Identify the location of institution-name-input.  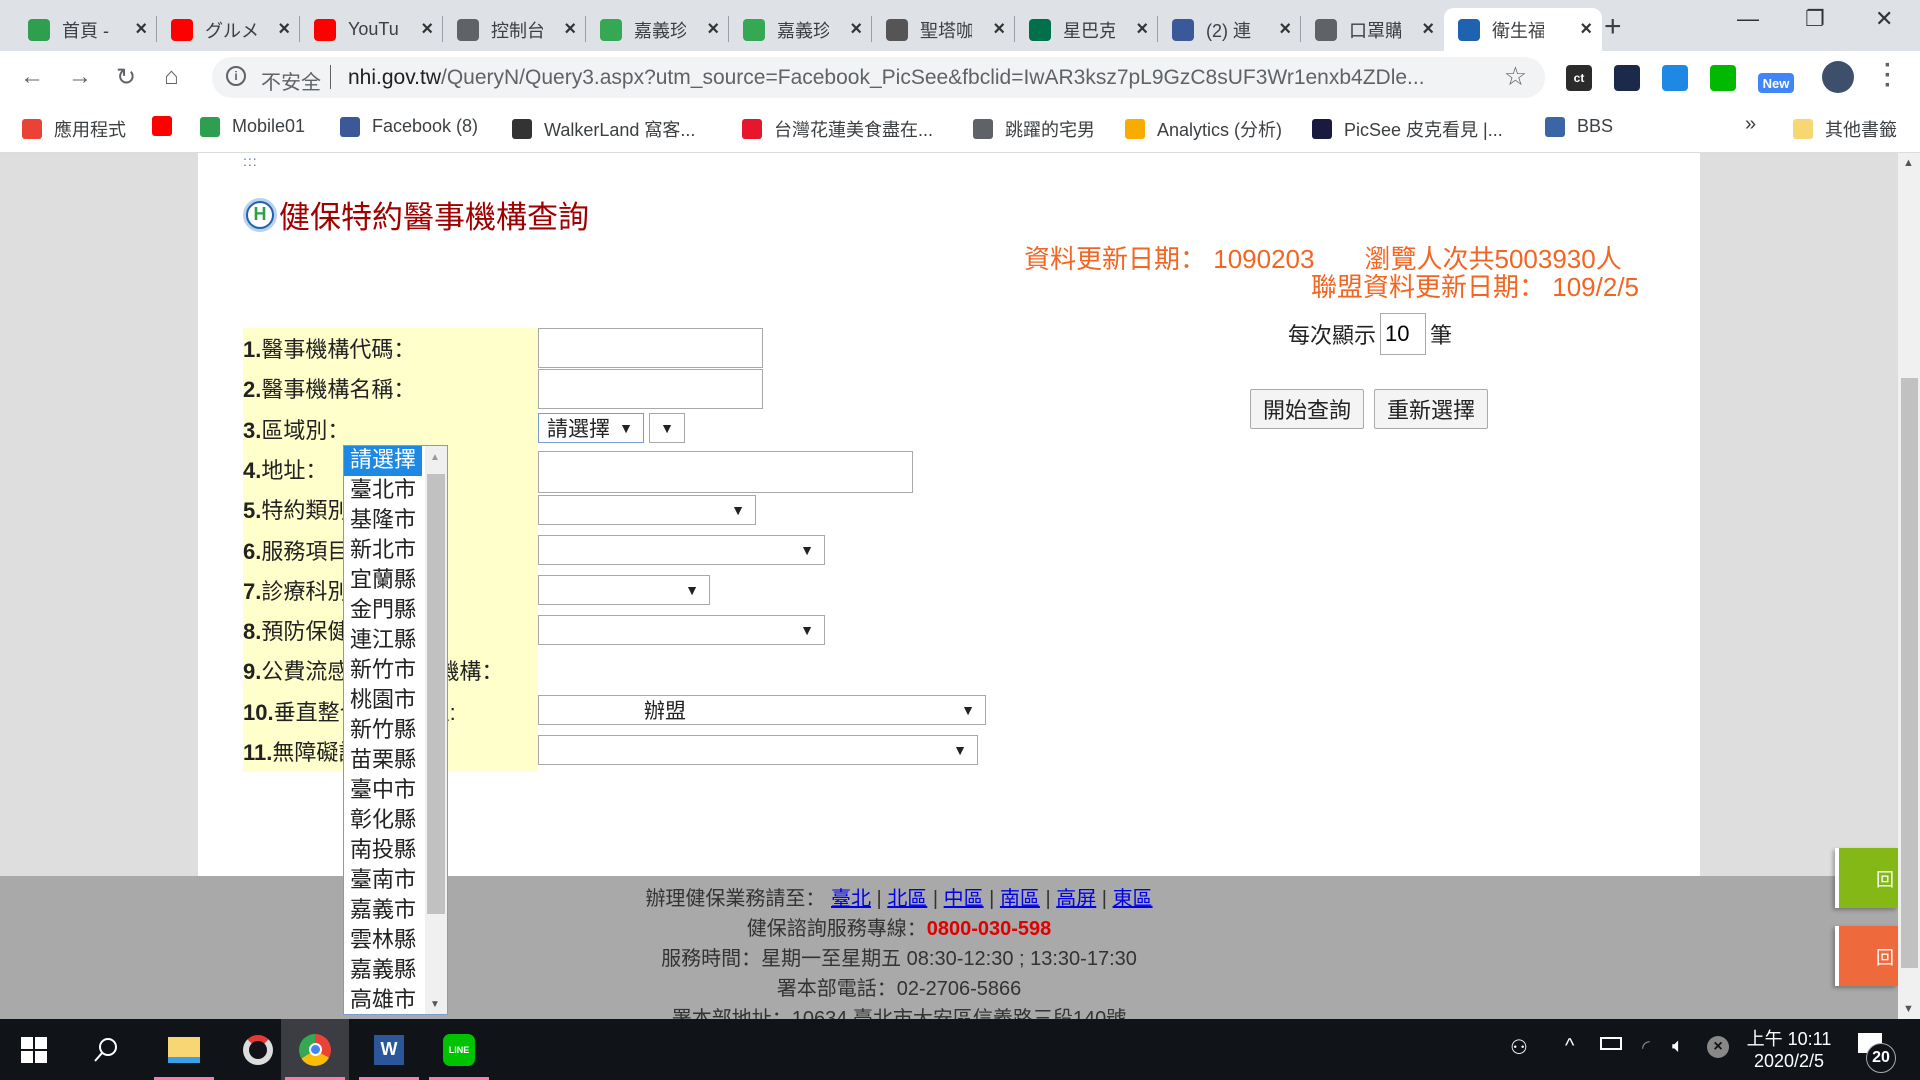
(650, 389).